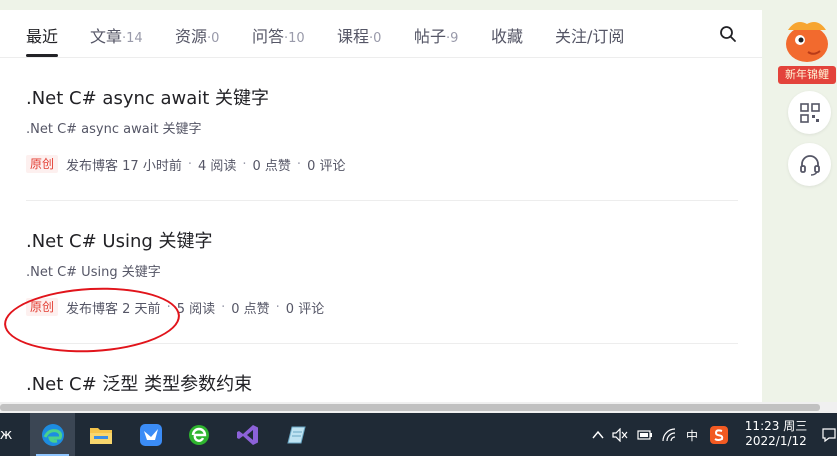 The image size is (837, 456). Describe the element at coordinates (418, 434) in the screenshot. I see `taskbar: ж 中 11:23 周三 2022/1/12` at that location.